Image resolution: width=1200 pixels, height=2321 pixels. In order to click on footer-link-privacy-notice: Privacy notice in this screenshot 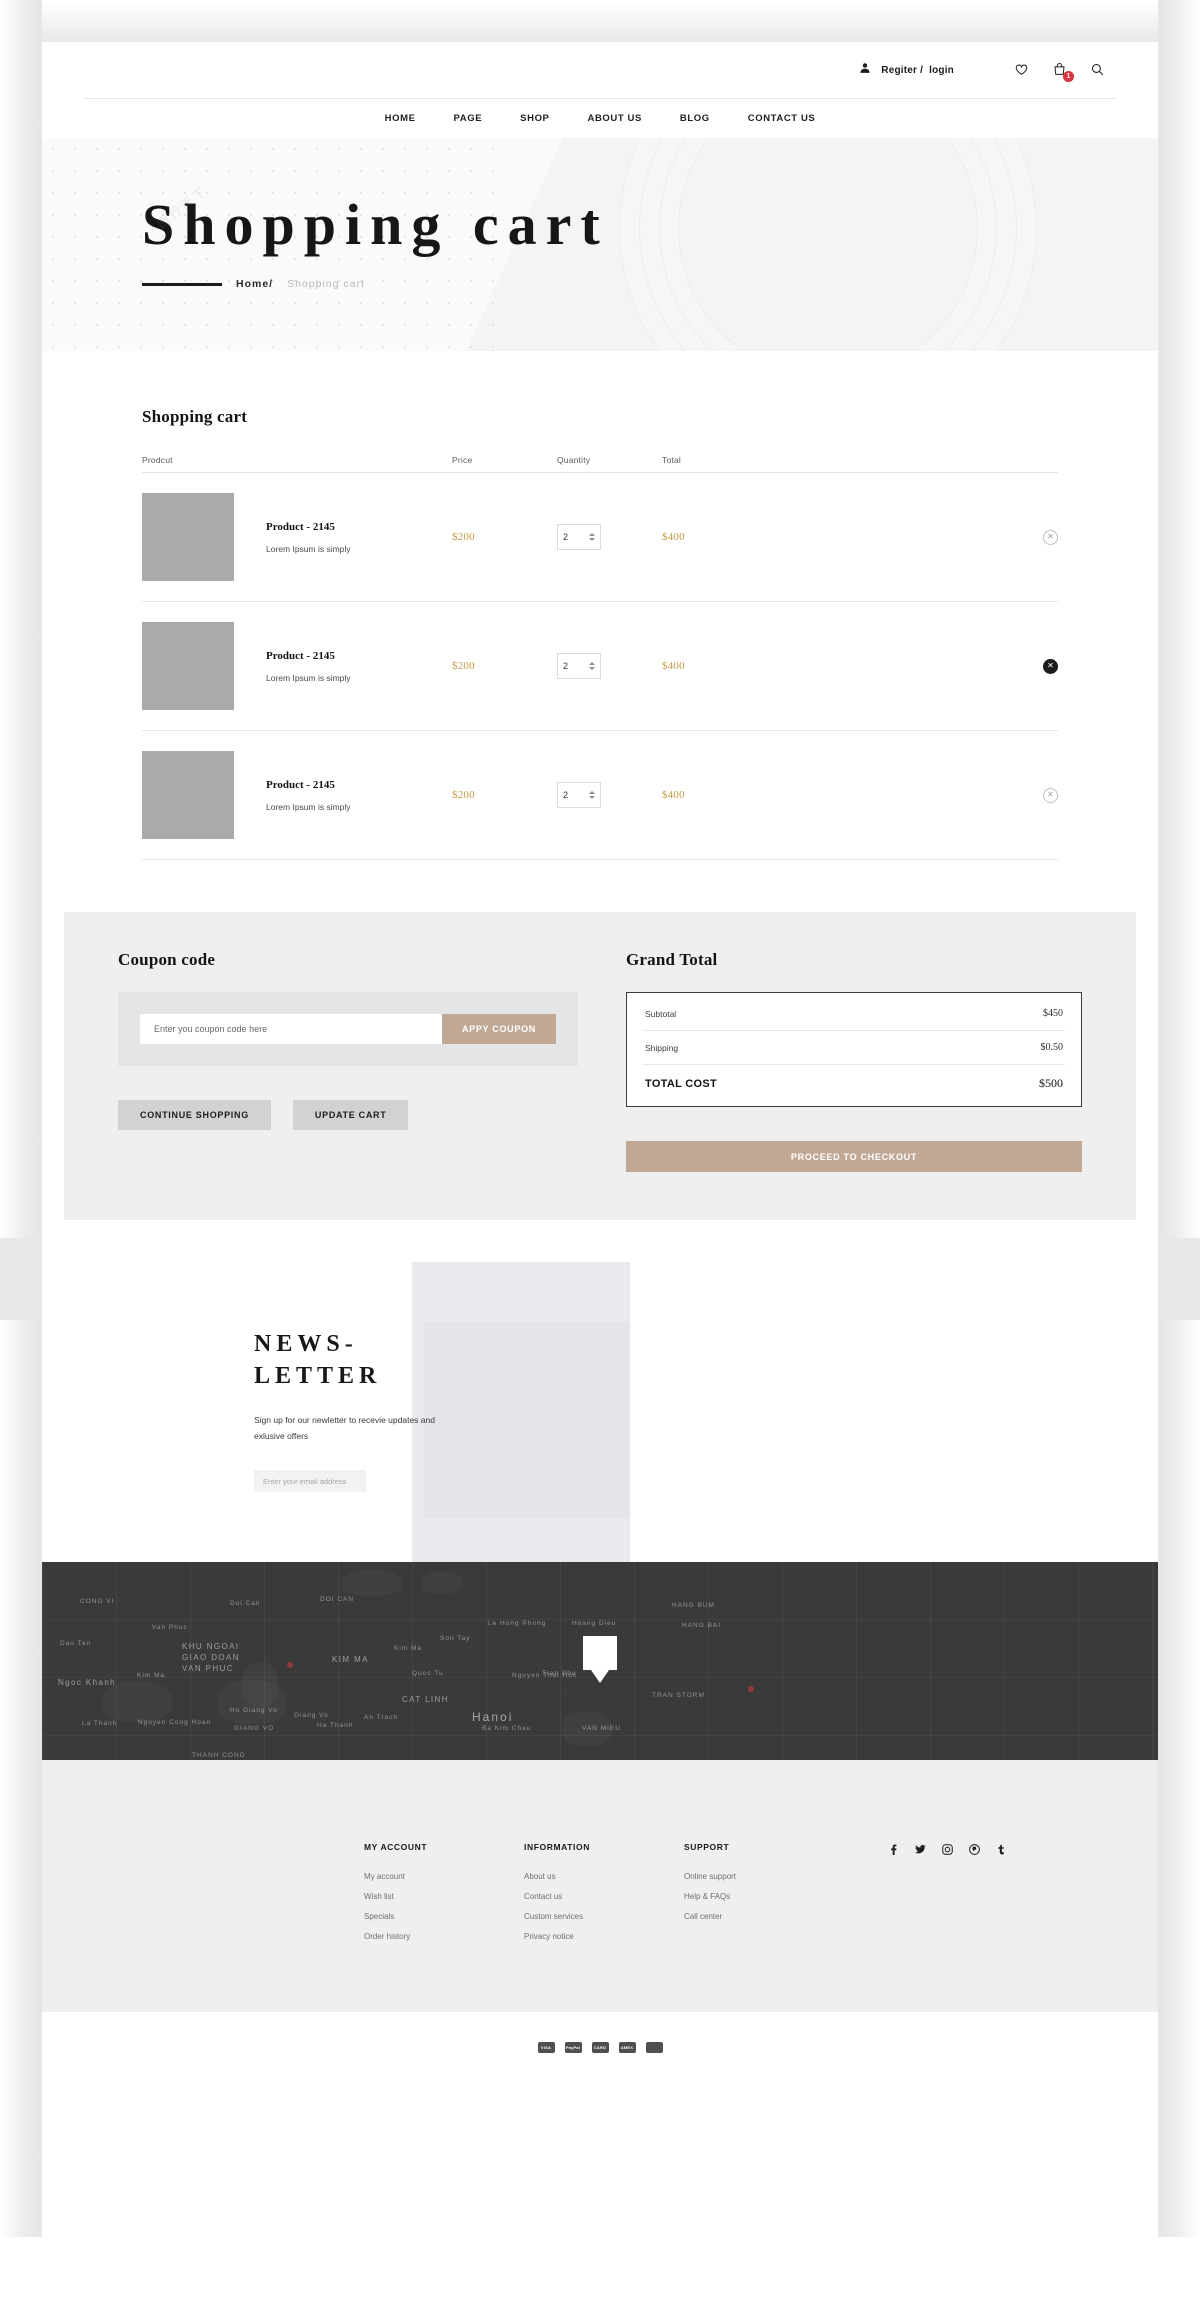, I will do `click(566, 1936)`.